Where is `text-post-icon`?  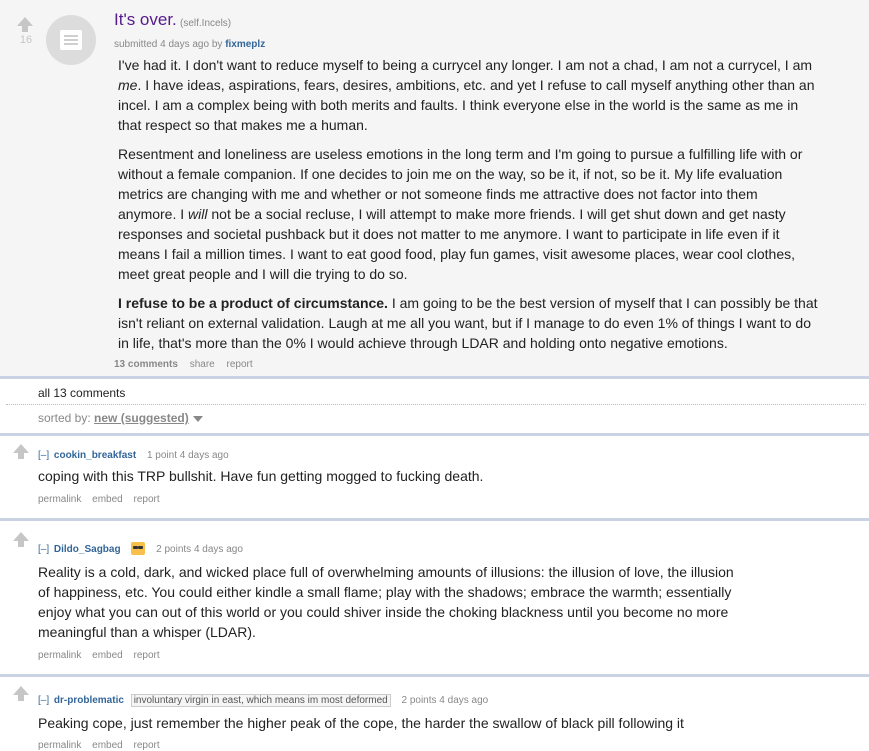 text-post-icon is located at coordinates (71, 40).